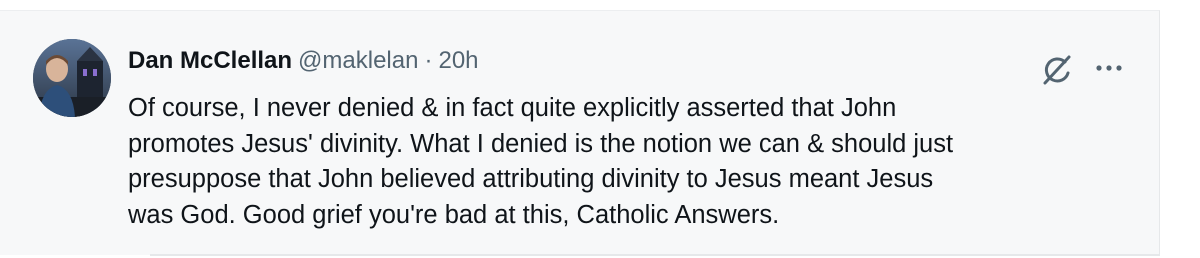  Describe the element at coordinates (1057, 70) in the screenshot. I see `grok-icon` at that location.